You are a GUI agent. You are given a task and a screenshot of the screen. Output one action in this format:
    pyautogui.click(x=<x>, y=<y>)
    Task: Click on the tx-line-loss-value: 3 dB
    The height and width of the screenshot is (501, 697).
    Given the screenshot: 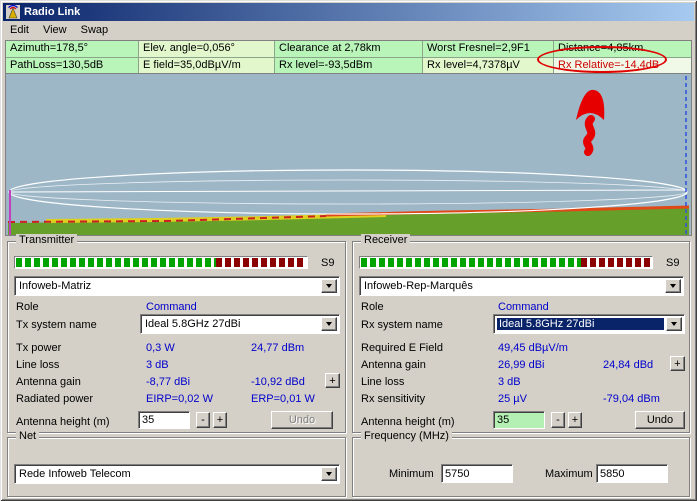 What is the action you would take?
    pyautogui.click(x=157, y=365)
    